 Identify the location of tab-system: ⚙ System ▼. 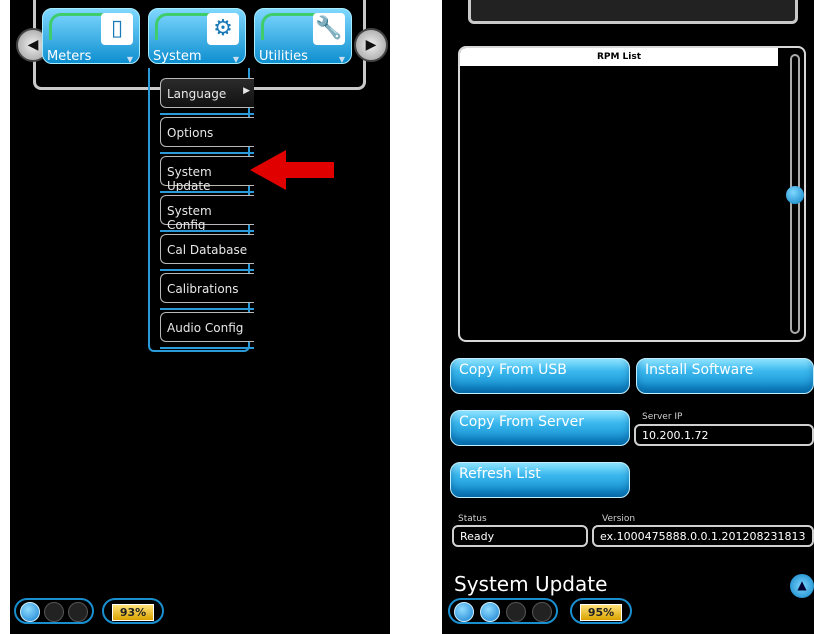
(197, 36).